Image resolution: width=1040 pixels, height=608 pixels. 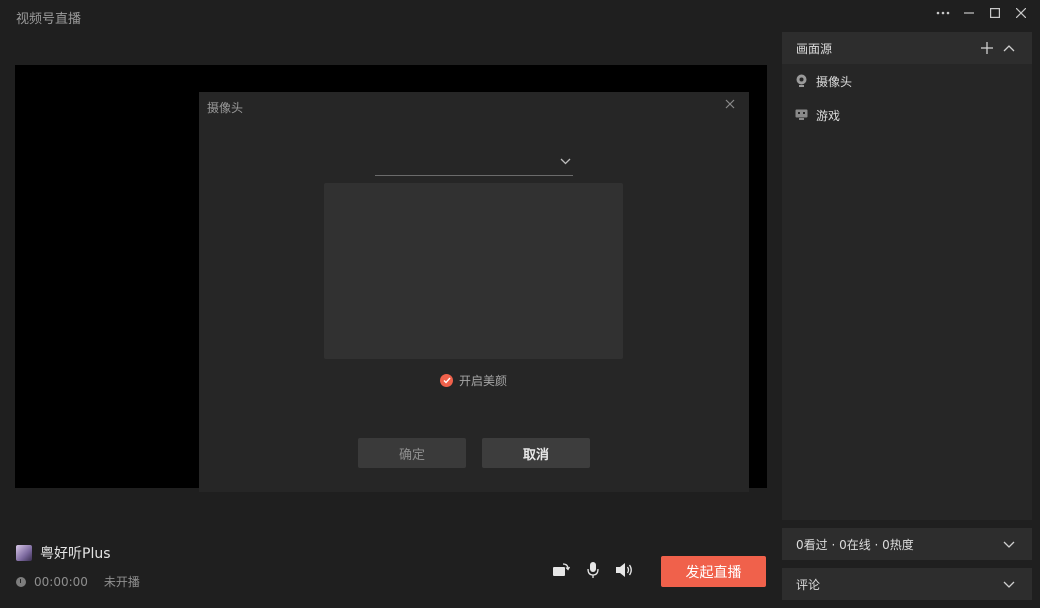 What do you see at coordinates (561, 570) in the screenshot?
I see `rotate-camera-icon` at bounding box center [561, 570].